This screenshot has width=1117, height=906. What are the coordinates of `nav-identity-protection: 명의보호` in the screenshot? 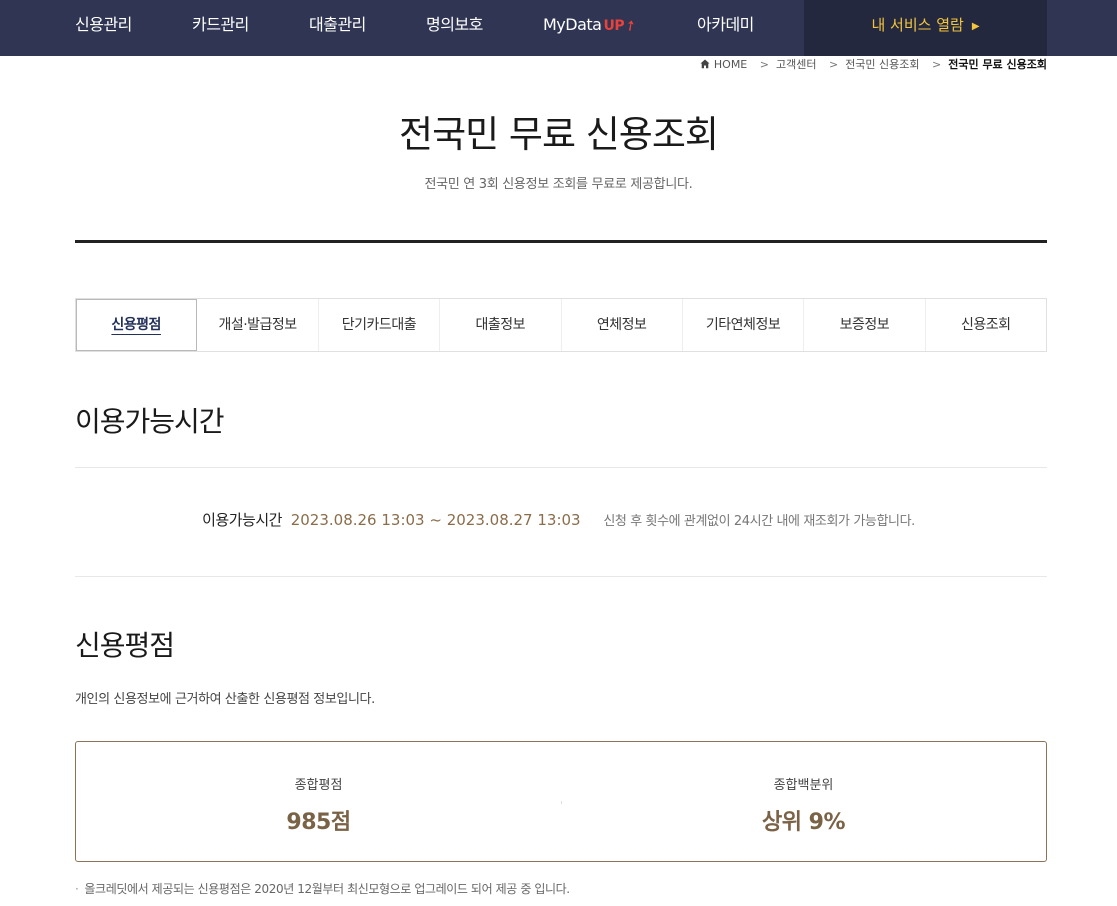 It's located at (454, 28).